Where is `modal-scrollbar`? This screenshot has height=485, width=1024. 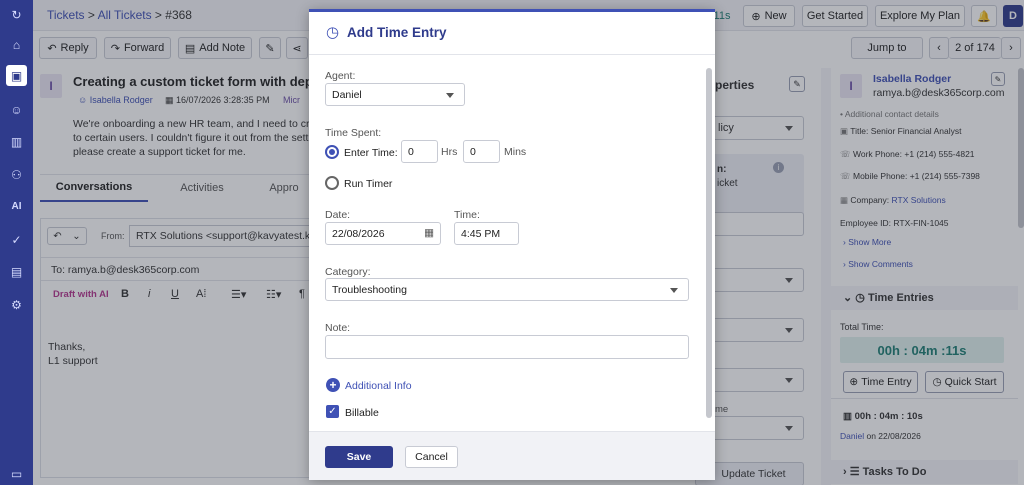
modal-scrollbar is located at coordinates (709, 243).